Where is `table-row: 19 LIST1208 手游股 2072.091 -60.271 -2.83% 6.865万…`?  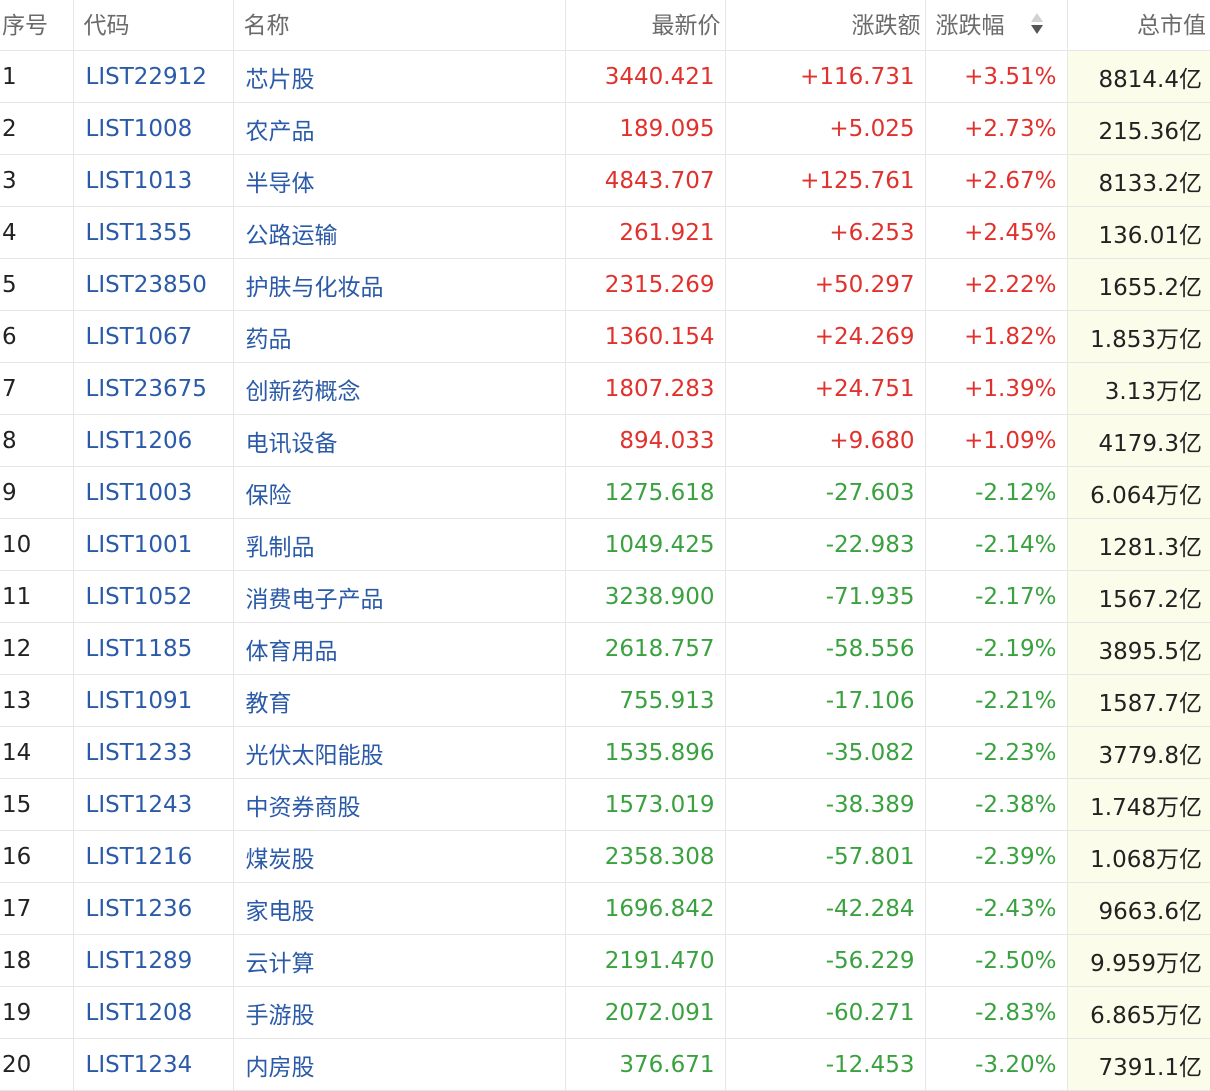 table-row: 19 LIST1208 手游股 2072.091 -60.271 -2.83% 6.865万… is located at coordinates (605, 1012).